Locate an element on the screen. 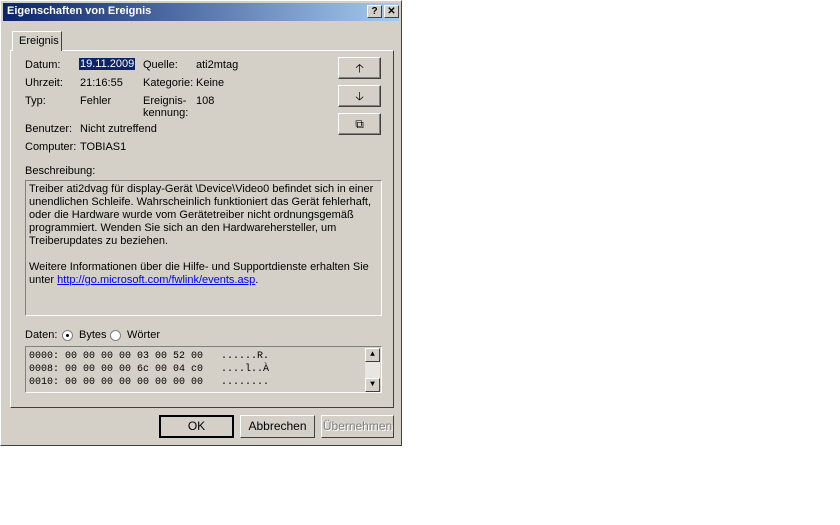  data-label: Daten: is located at coordinates (41, 335).